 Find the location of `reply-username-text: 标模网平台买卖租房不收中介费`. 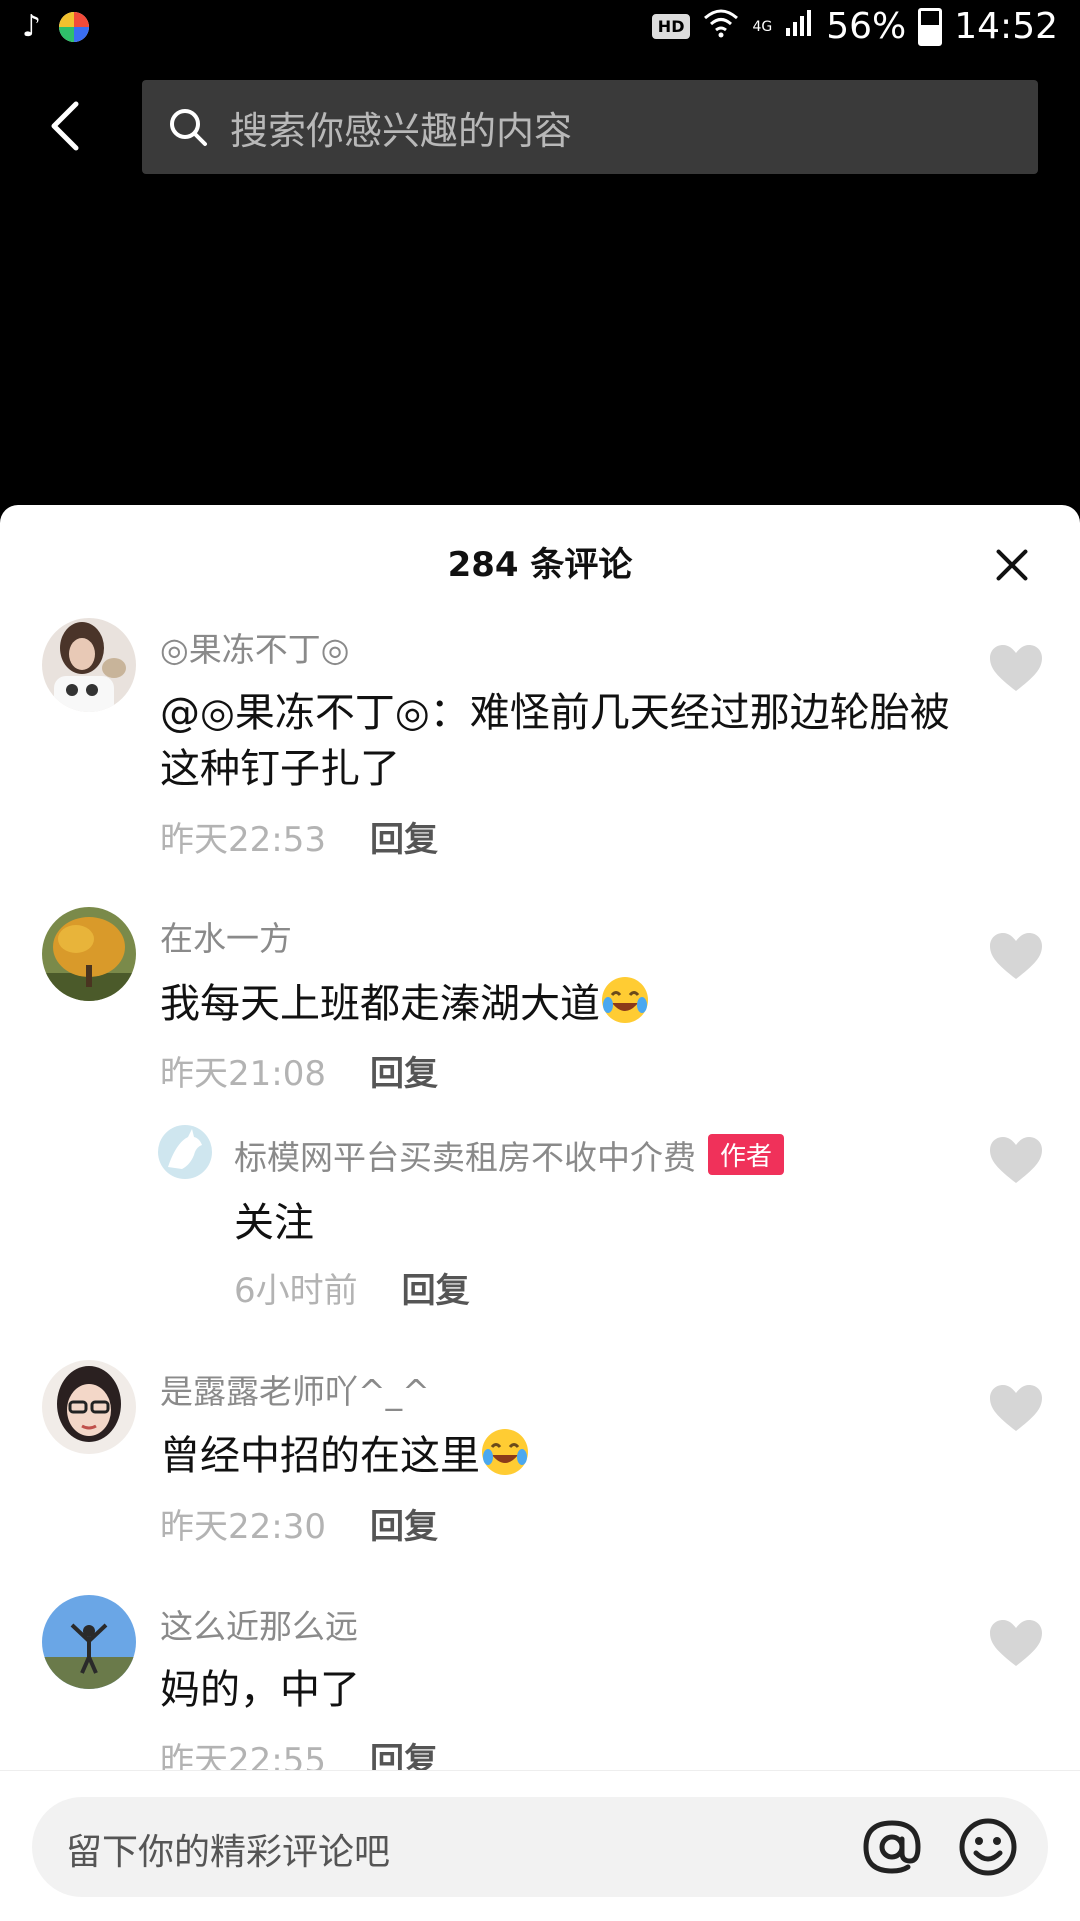

reply-username-text: 标模网平台买卖租房不收中介费 is located at coordinates (465, 1157).